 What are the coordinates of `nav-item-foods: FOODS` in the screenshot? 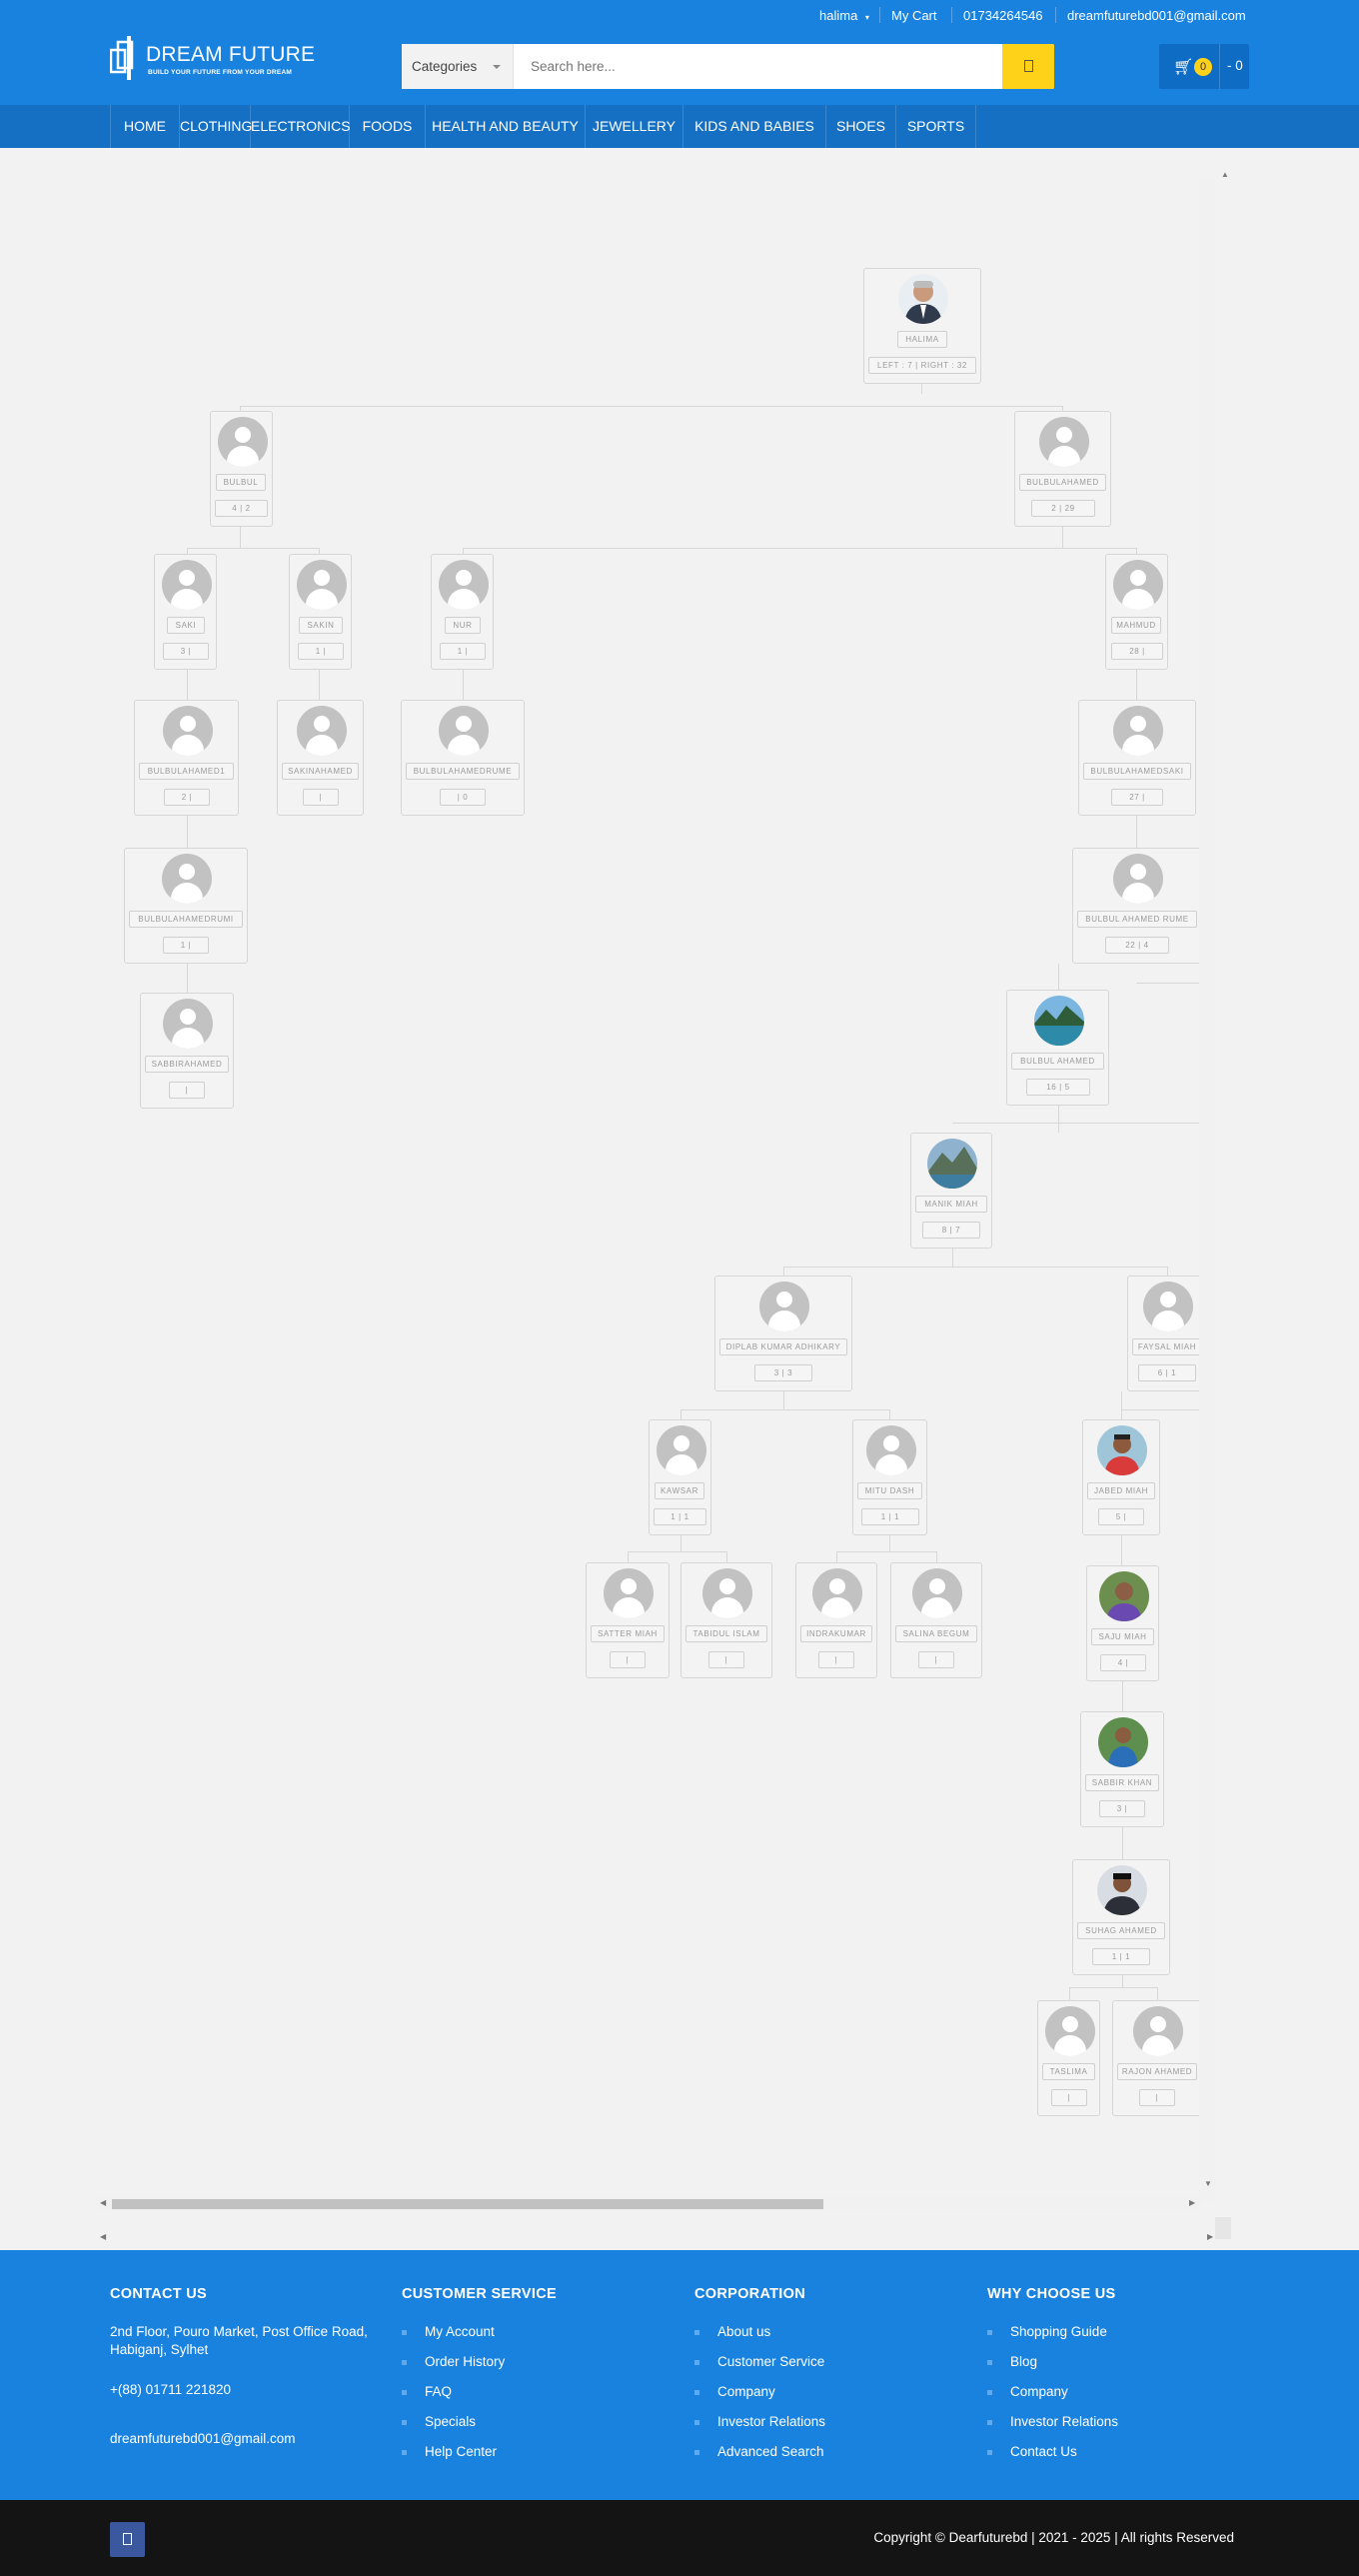 It's located at (388, 126).